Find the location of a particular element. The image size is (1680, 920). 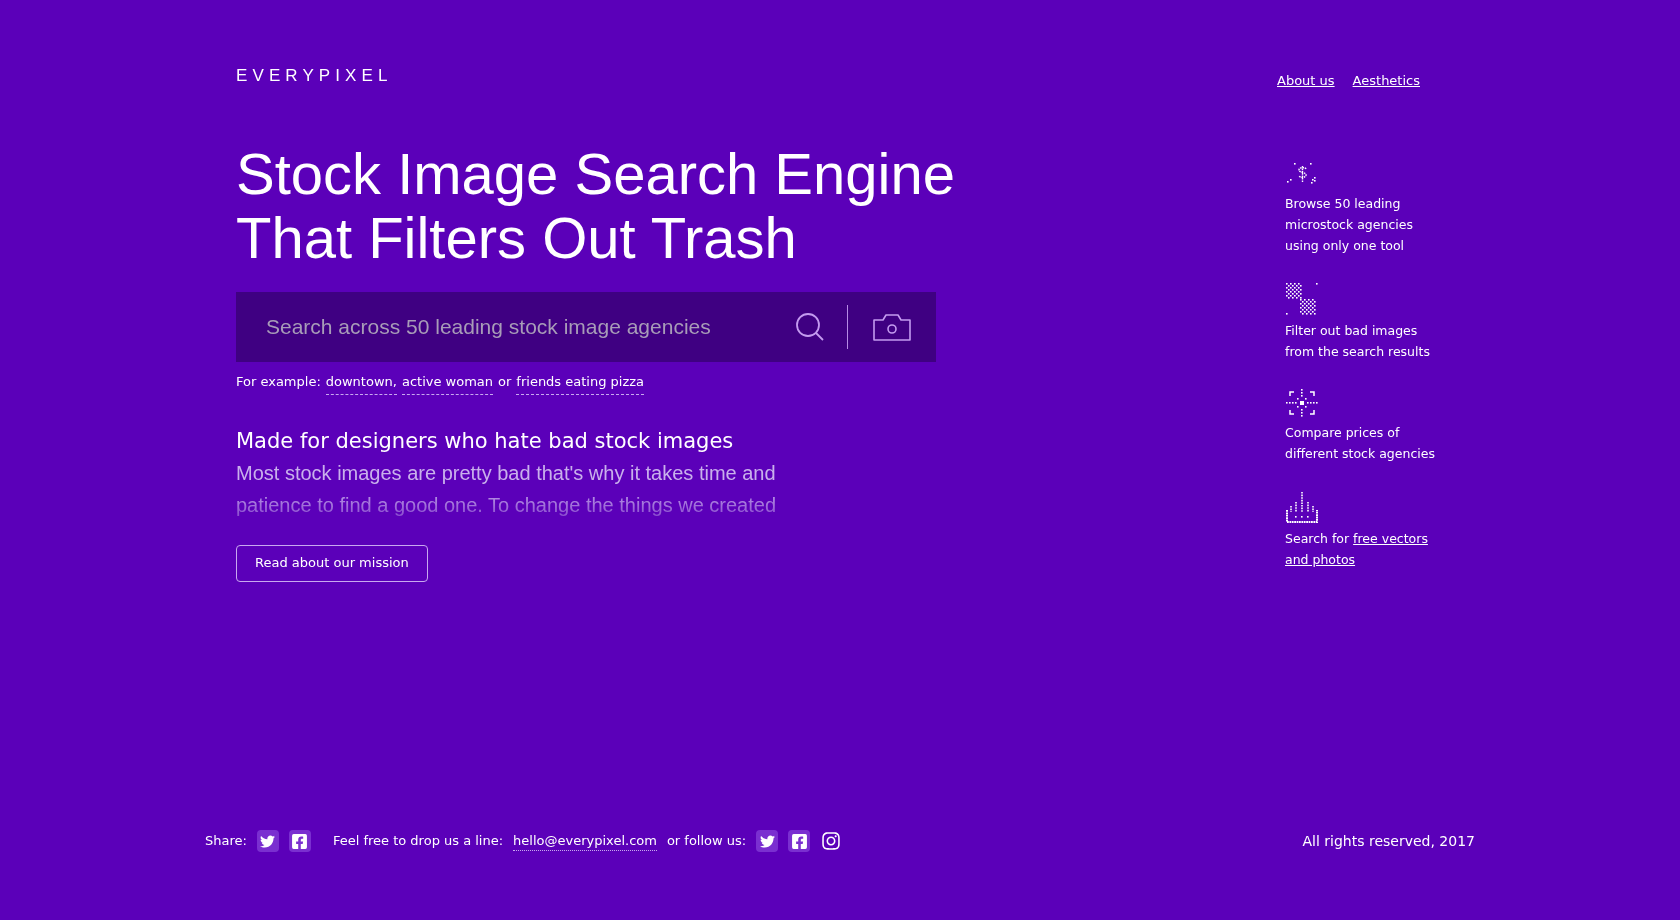

copyright: All rights reserved, 2017 is located at coordinates (1388, 841).